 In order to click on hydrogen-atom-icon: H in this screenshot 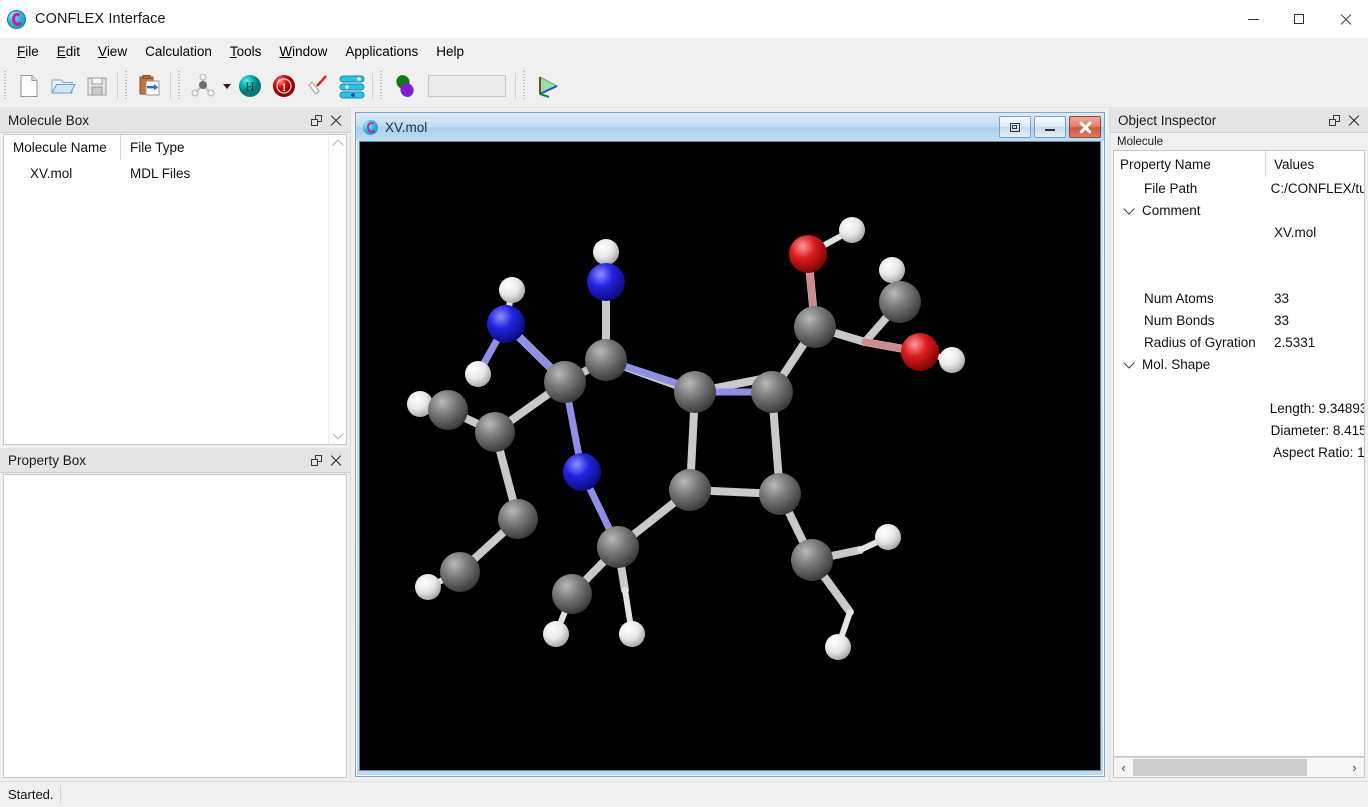, I will do `click(250, 86)`.